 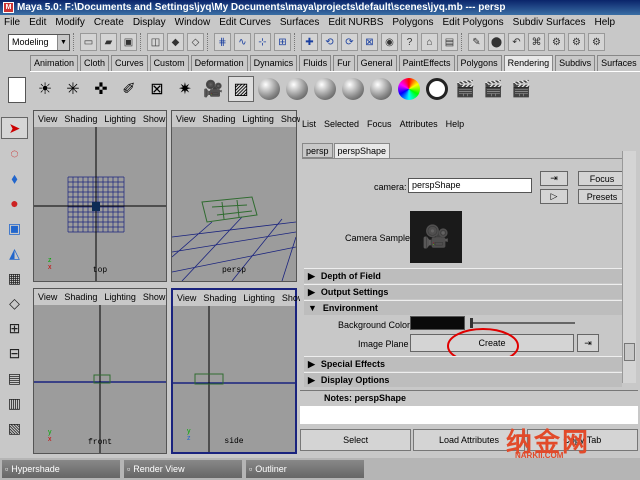 I want to click on menu-selected: Selected, so click(x=341, y=124).